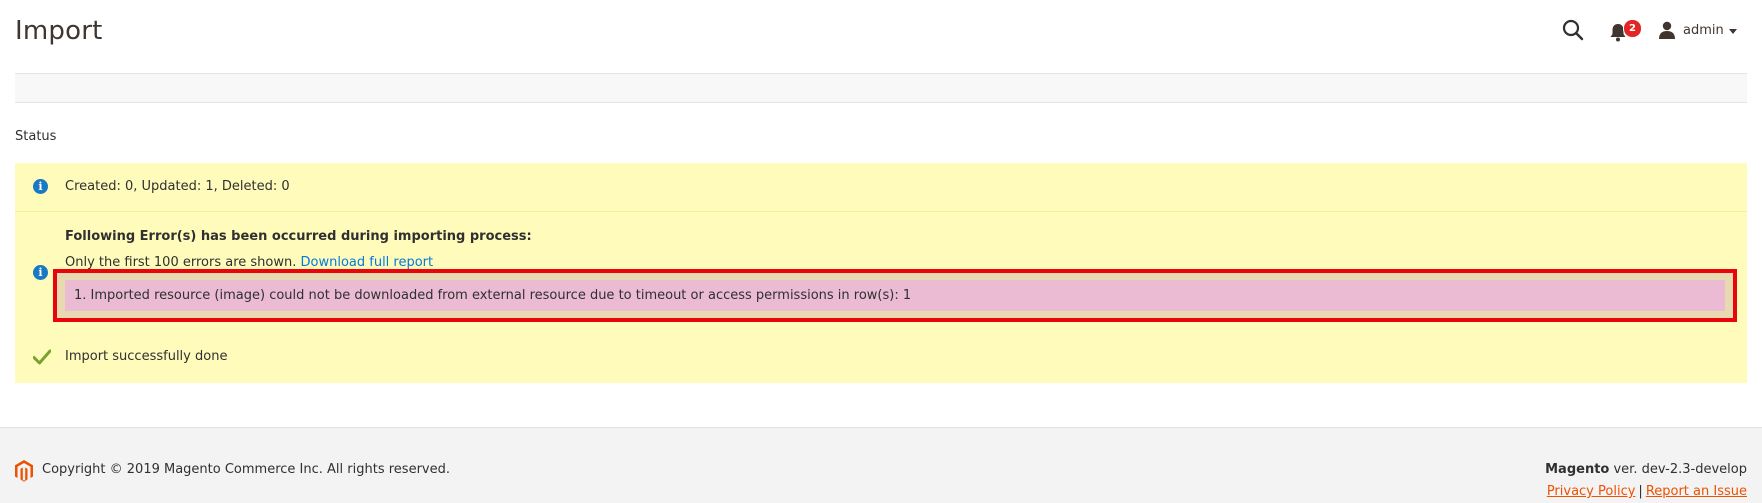 This screenshot has width=1762, height=503. I want to click on page-actions-bar, so click(881, 88).